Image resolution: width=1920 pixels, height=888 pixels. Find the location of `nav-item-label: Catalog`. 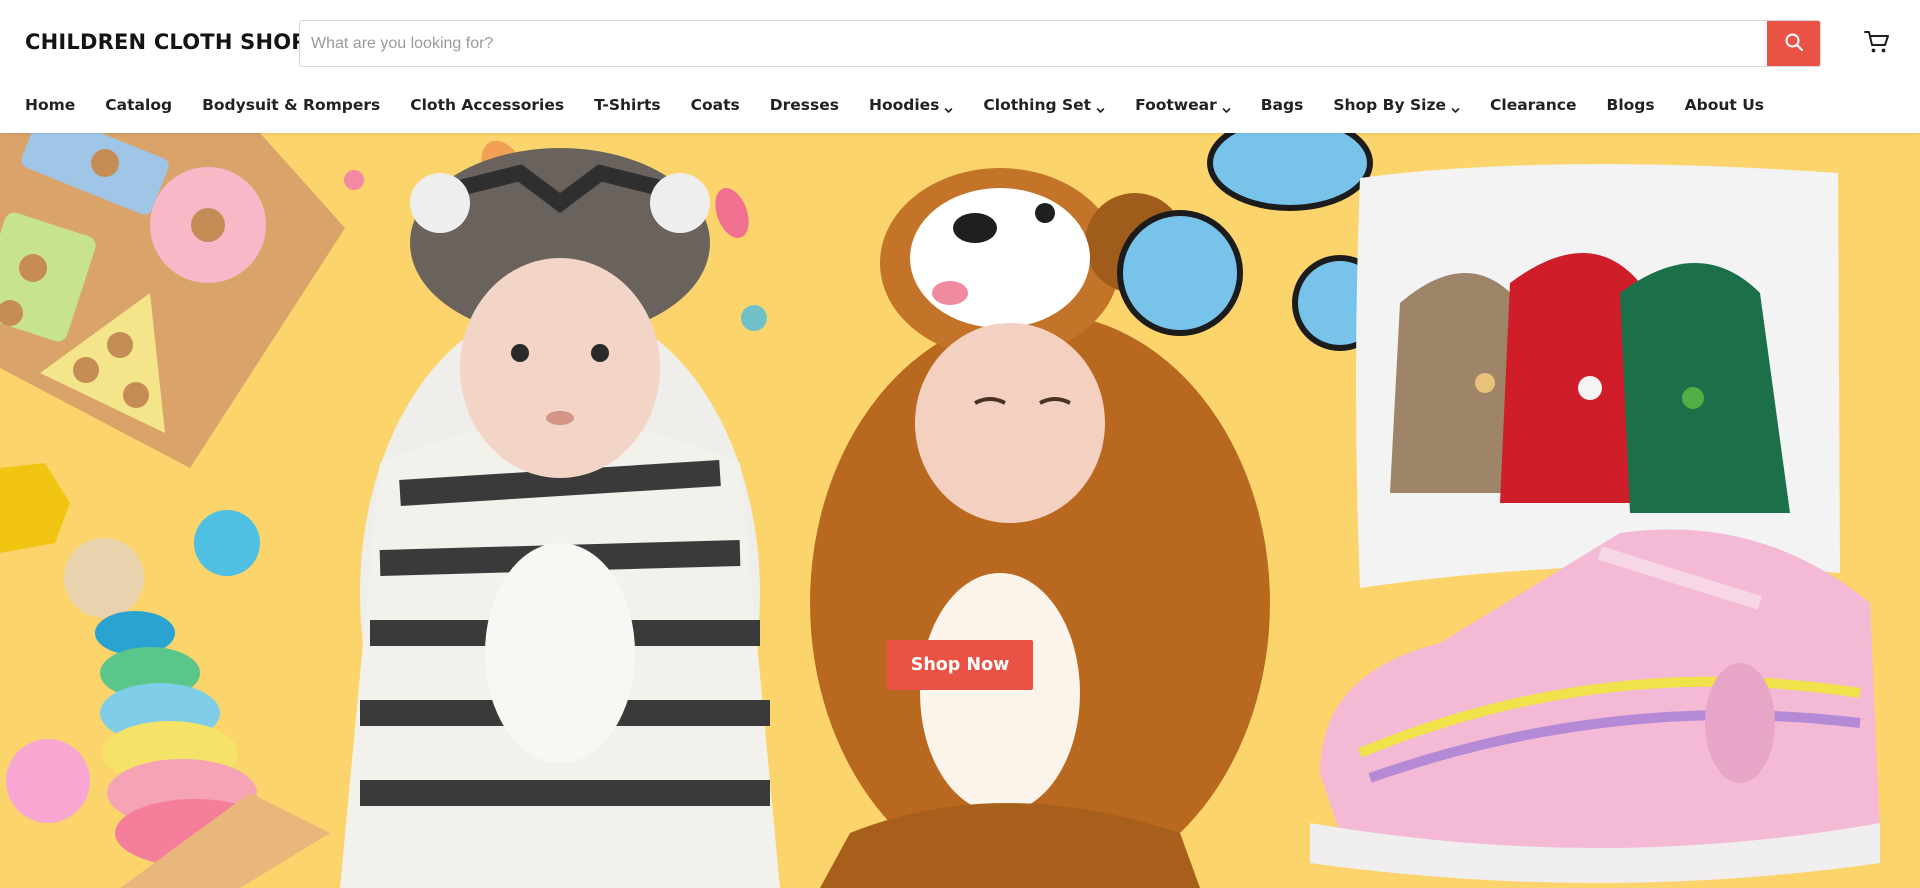

nav-item-label: Catalog is located at coordinates (139, 105).